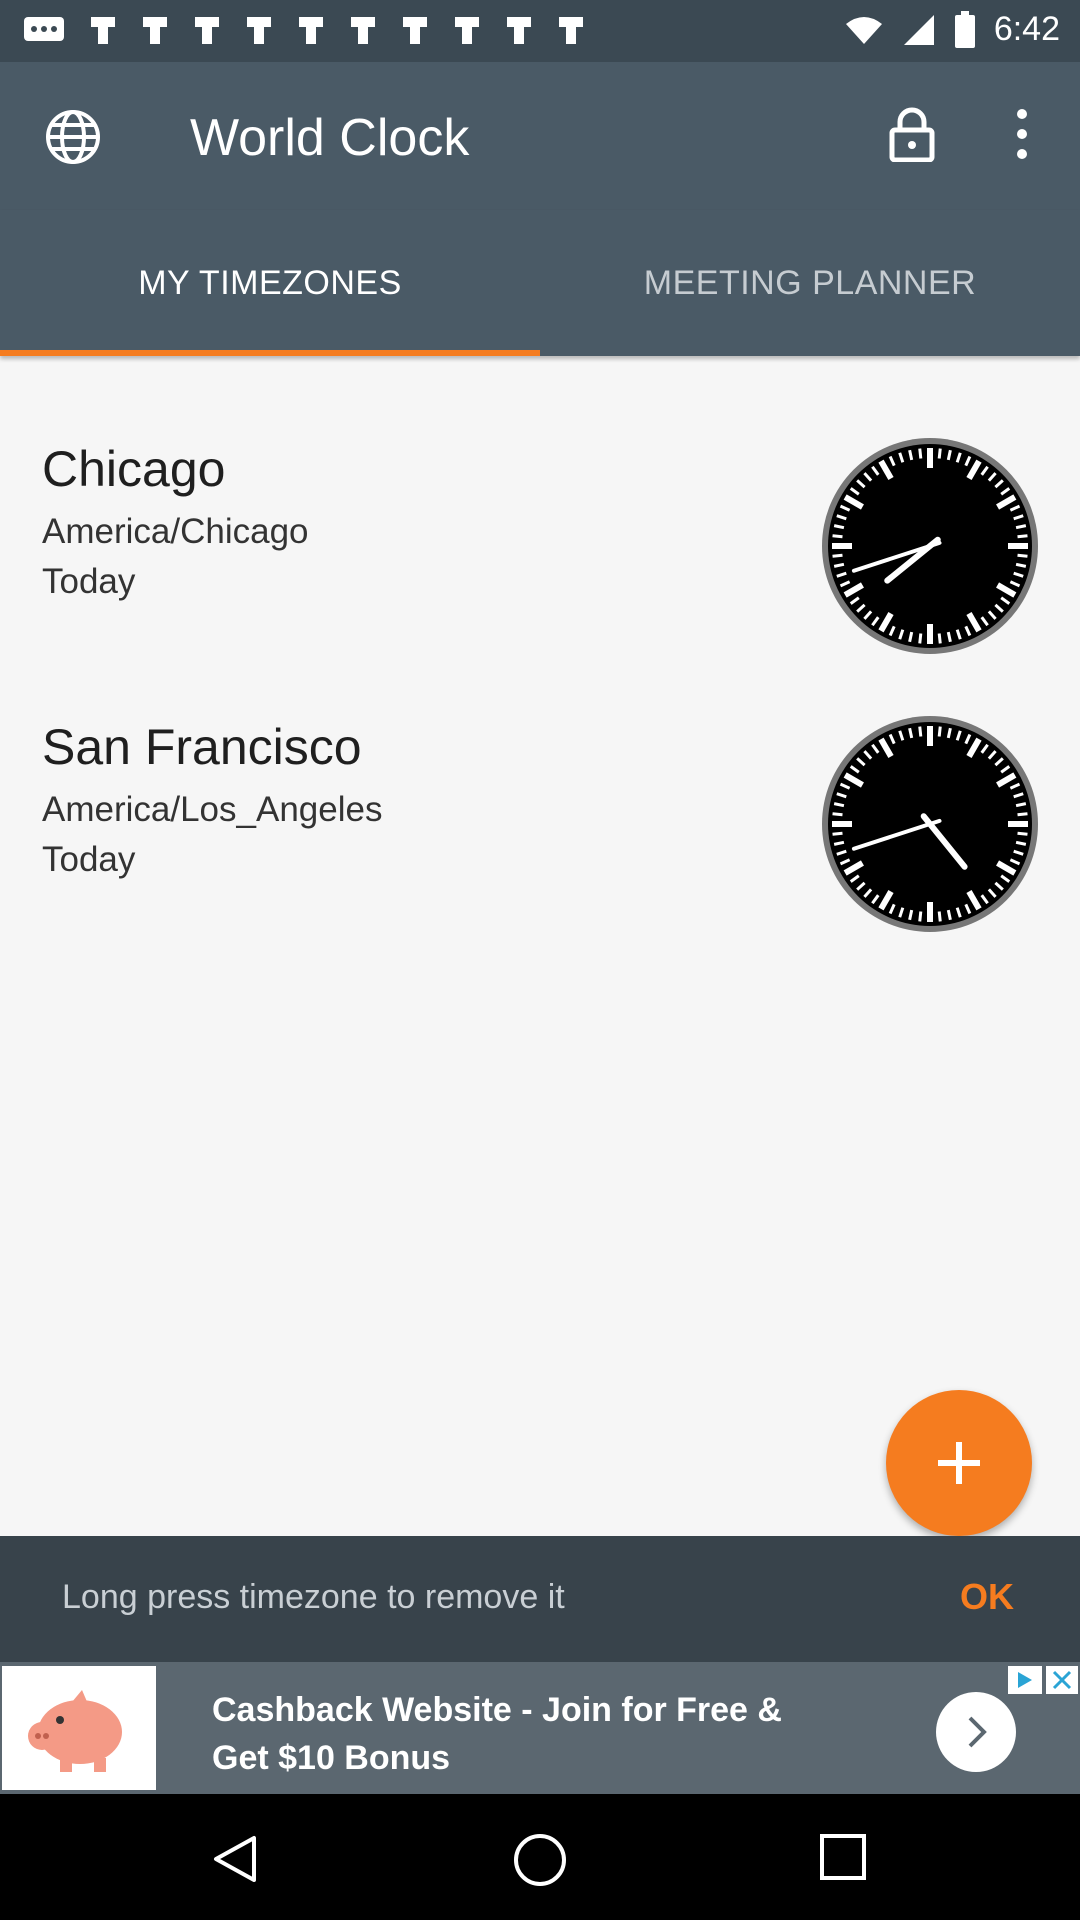 This screenshot has height=1920, width=1080. I want to click on message-icon, so click(44, 29).